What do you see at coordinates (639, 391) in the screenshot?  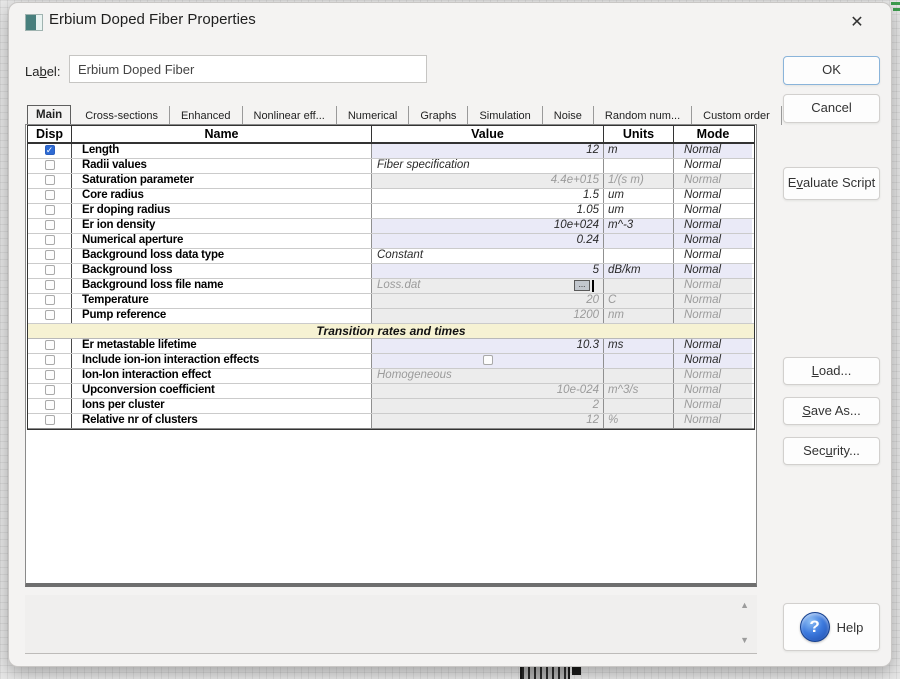 I see `param-units: m^3/s` at bounding box center [639, 391].